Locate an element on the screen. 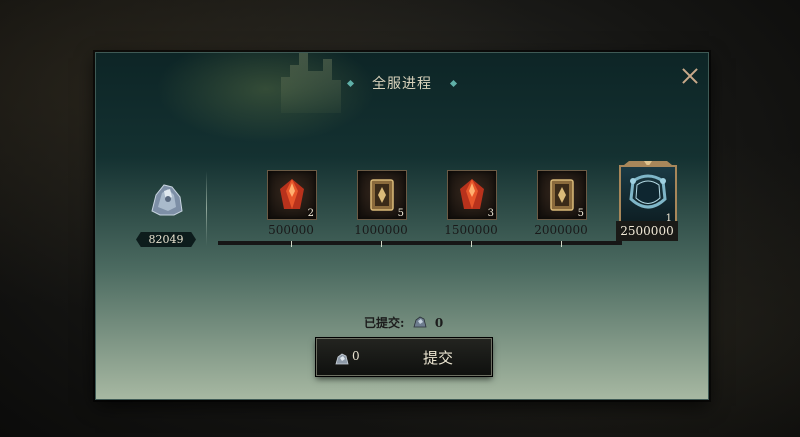  close-icon is located at coordinates (690, 76).